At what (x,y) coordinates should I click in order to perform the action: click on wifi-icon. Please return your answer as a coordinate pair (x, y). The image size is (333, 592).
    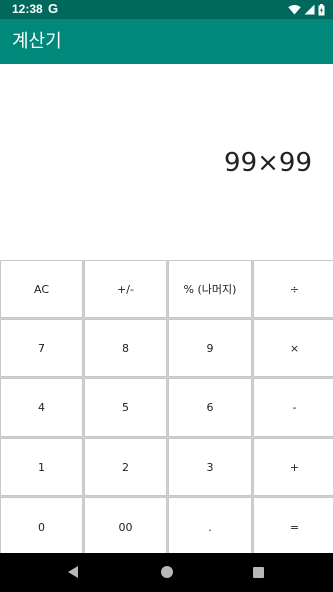
    Looking at the image, I should click on (294, 9).